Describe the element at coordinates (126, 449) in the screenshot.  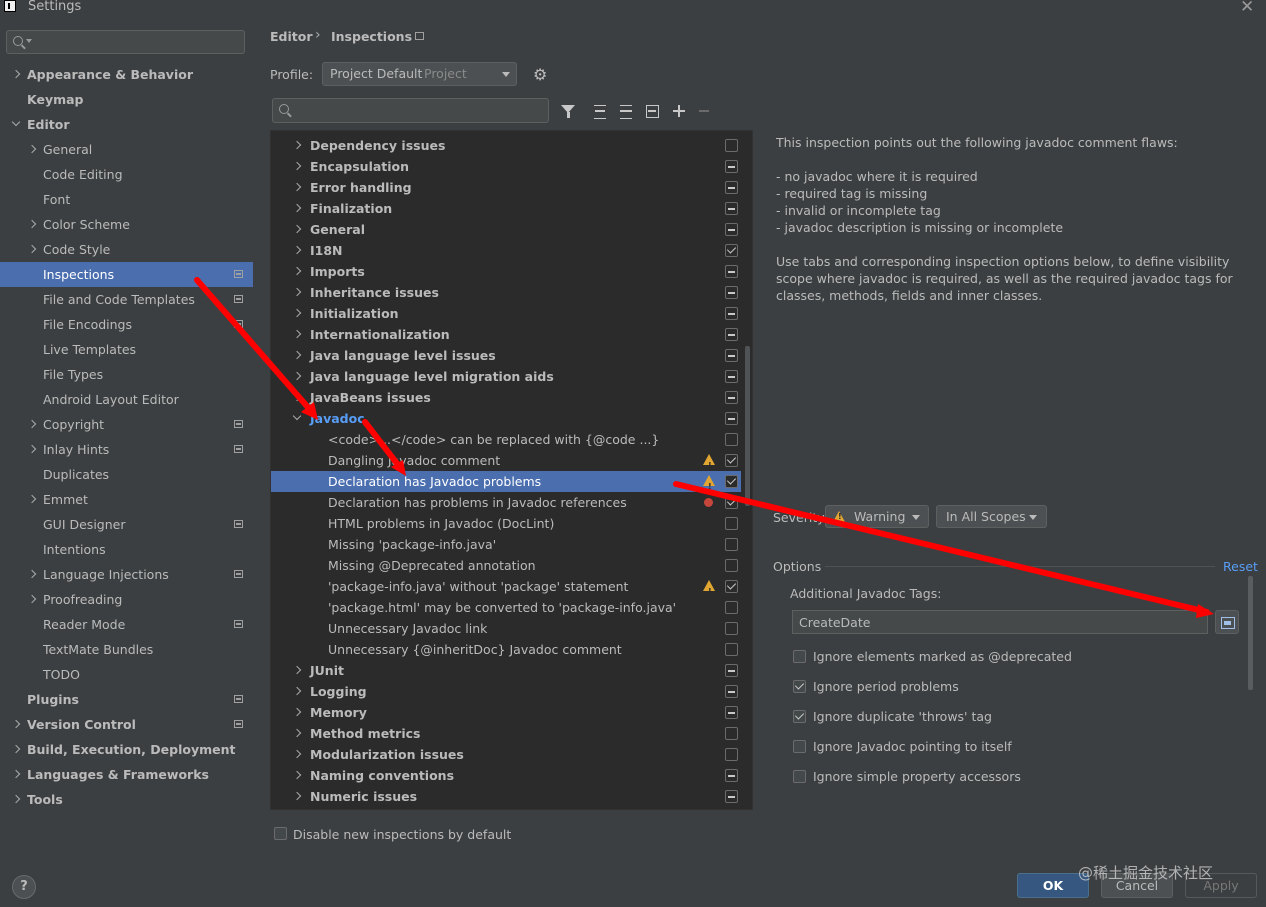
I see `sidebar-item-inlay-hints: Inlay Hints` at that location.